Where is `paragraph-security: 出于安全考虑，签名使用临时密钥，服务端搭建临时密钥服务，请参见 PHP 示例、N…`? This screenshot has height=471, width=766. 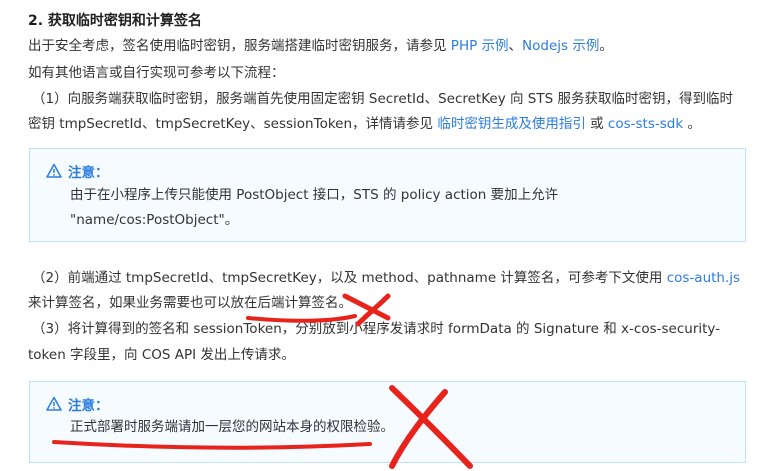
paragraph-security: 出于安全考虑，签名使用临时密钥，服务端搭建临时密钥服务，请参见 PHP 示例、N… is located at coordinates (320, 46).